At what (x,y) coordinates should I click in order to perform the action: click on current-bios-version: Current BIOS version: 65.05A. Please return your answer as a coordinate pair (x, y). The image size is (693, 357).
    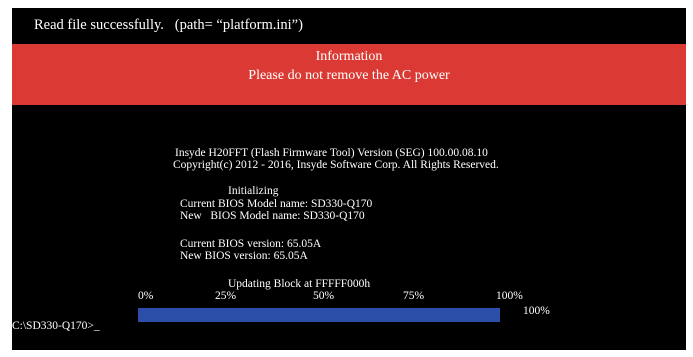
    Looking at the image, I should click on (251, 244).